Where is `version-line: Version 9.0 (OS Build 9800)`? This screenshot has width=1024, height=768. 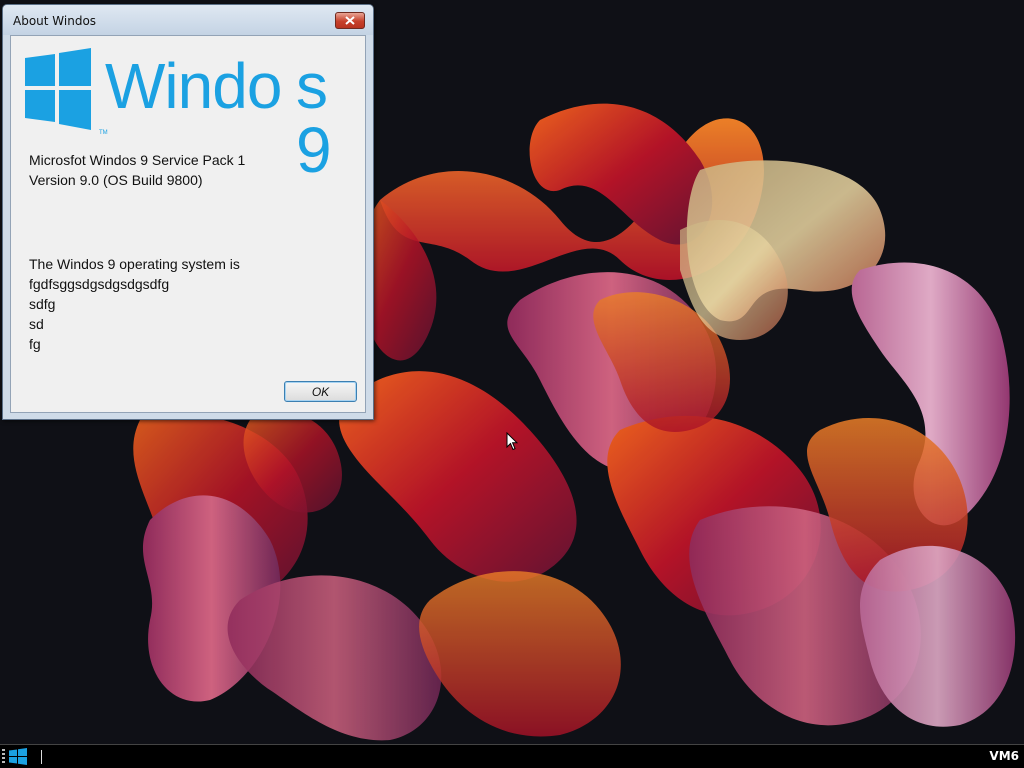 version-line: Version 9.0 (OS Build 9800) is located at coordinates (116, 180).